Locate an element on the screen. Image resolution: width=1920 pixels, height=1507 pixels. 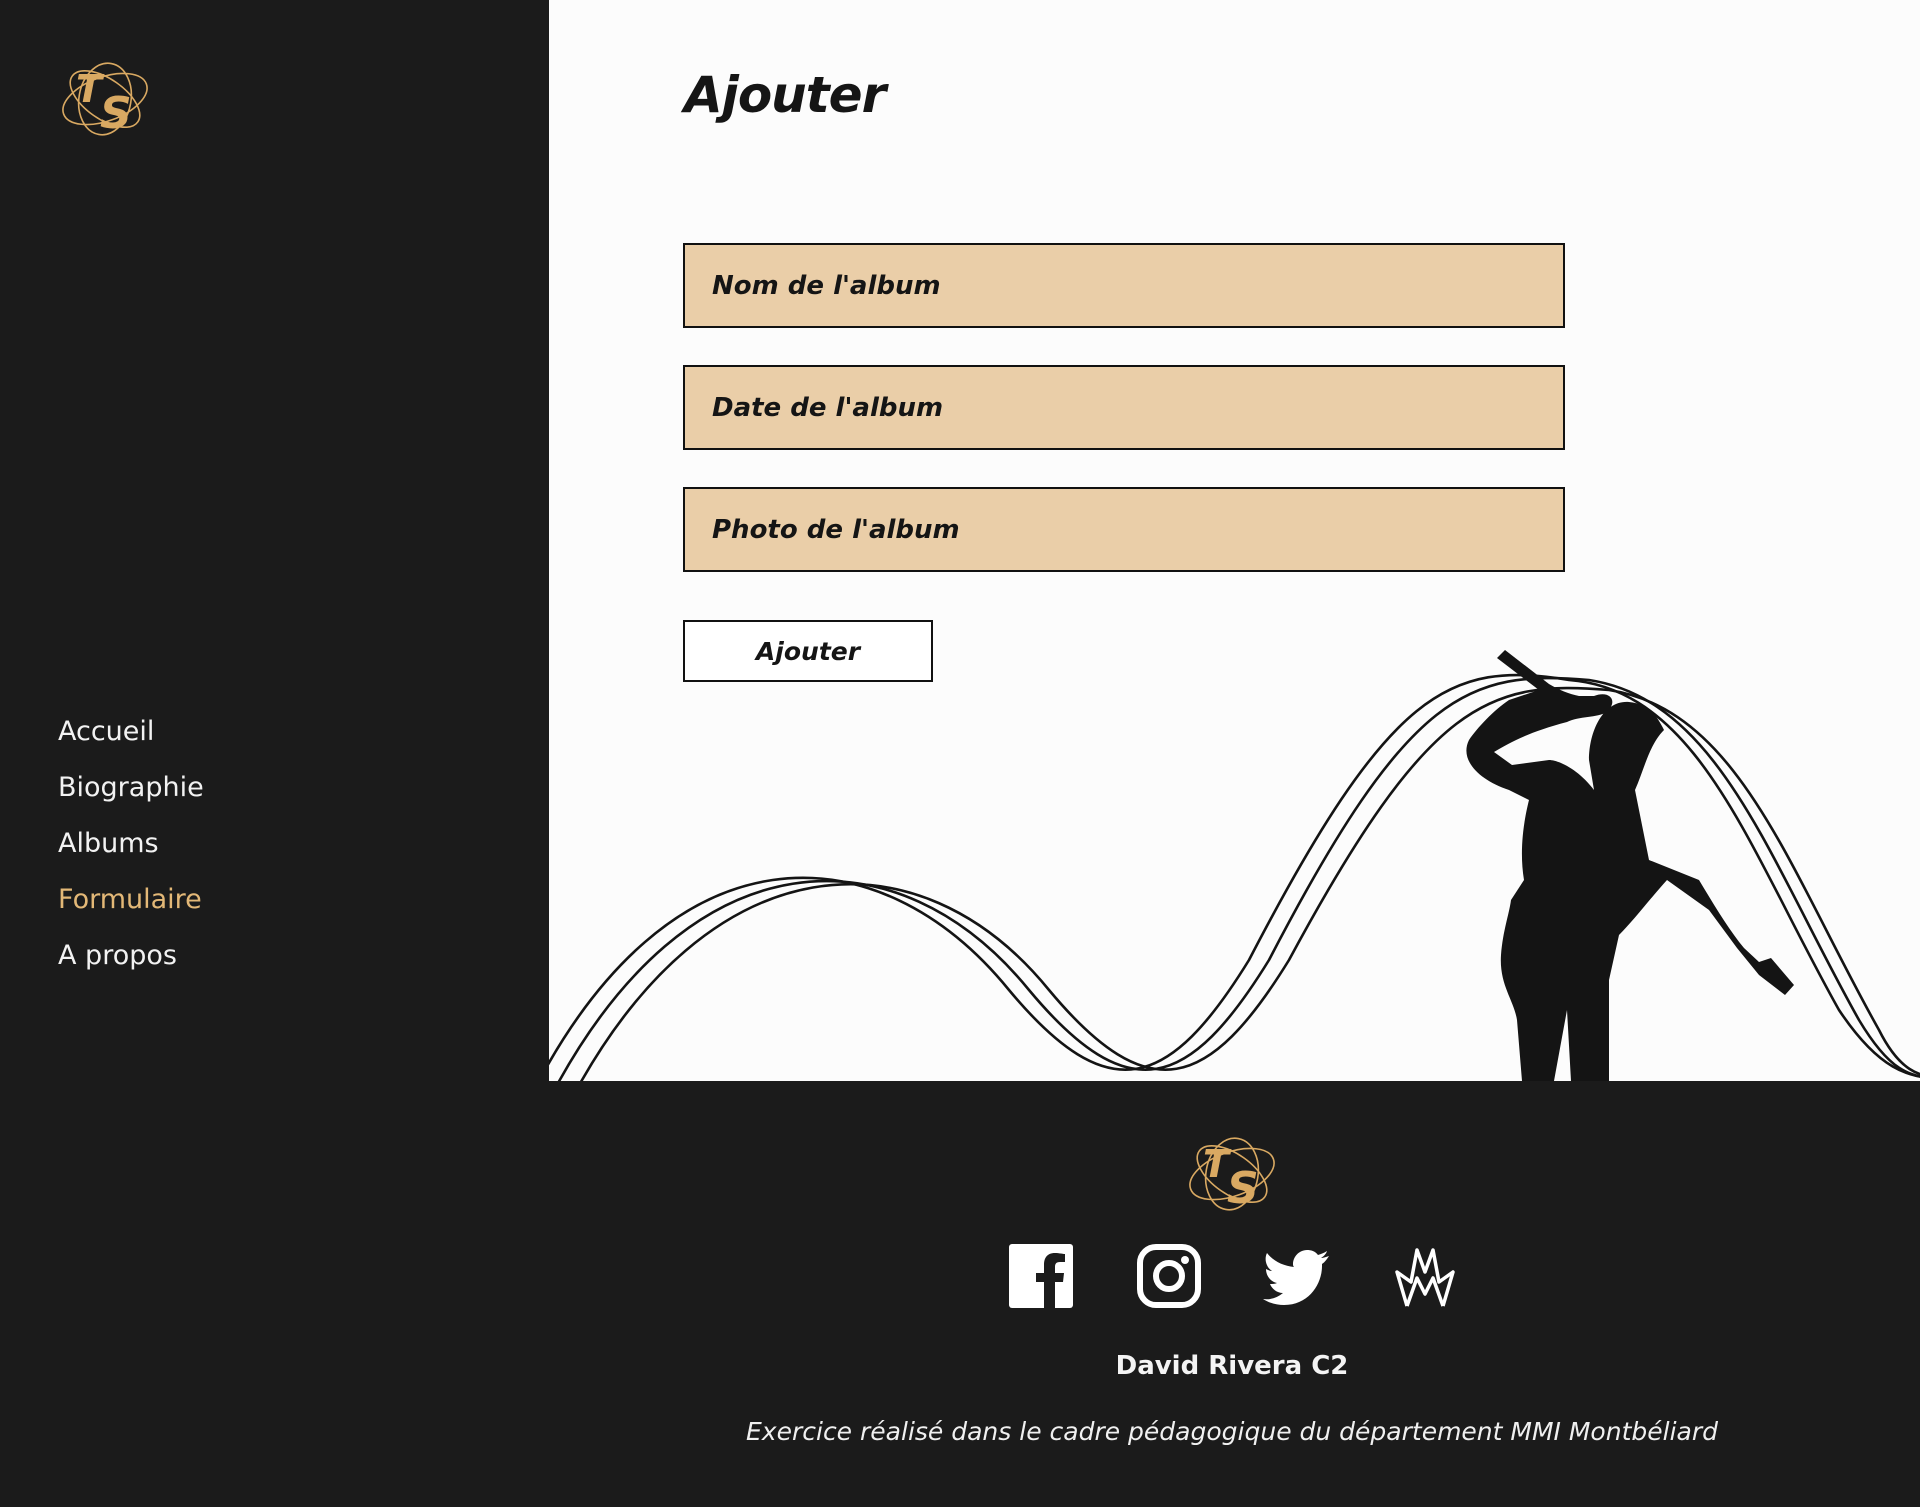
twitter-icon is located at coordinates (1297, 1276).